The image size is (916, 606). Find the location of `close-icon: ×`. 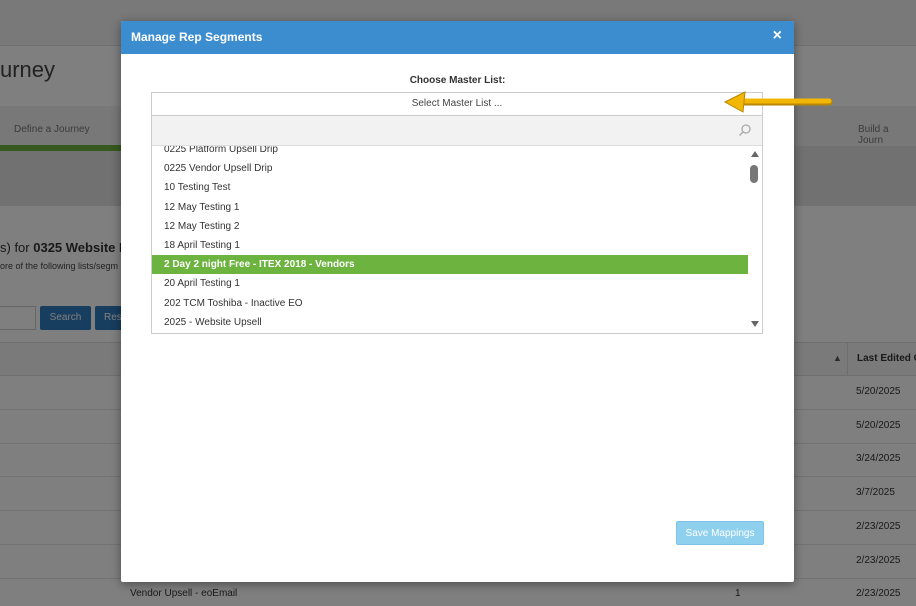

close-icon: × is located at coordinates (777, 36).